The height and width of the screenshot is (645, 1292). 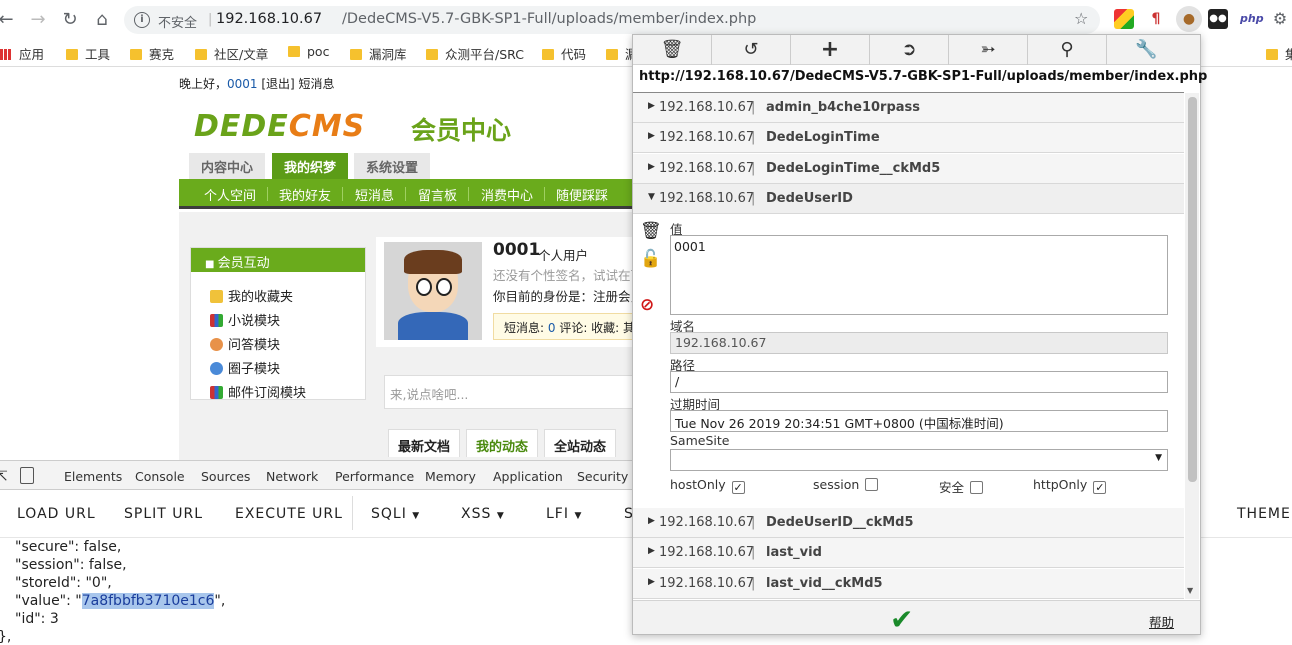 What do you see at coordinates (1192, 289) in the screenshot?
I see `scrollbar-thumb` at bounding box center [1192, 289].